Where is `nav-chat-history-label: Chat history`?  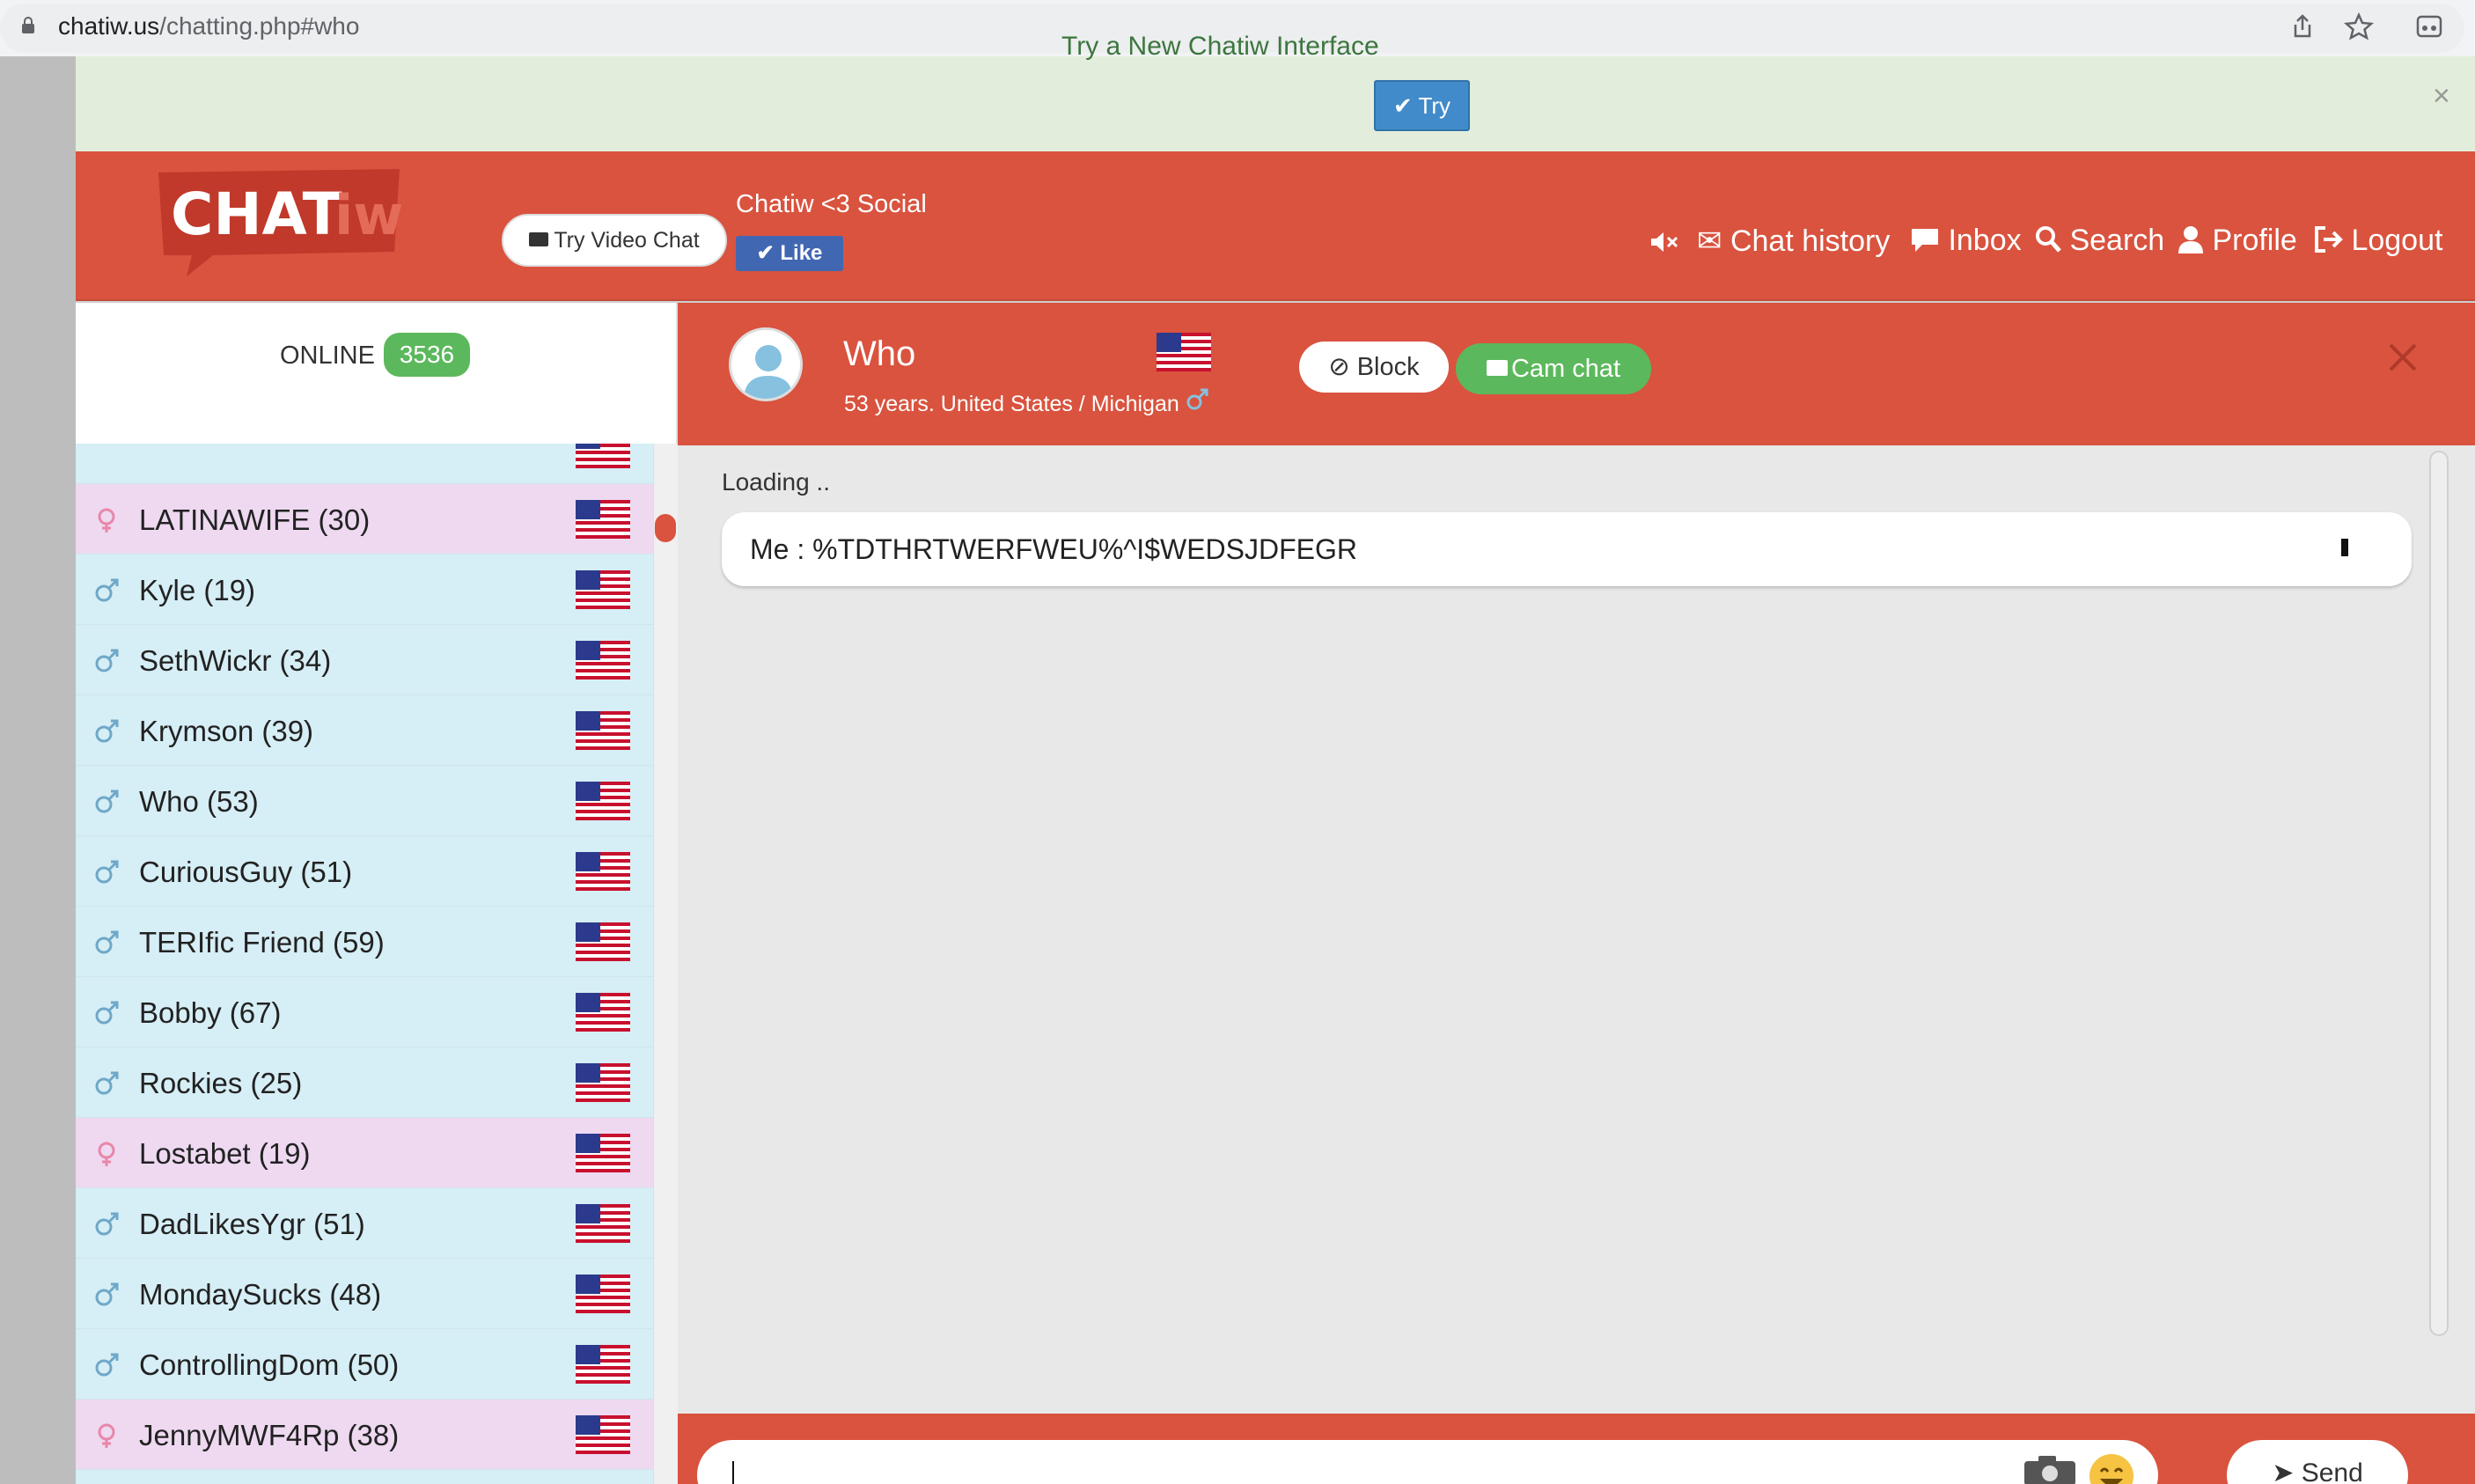 nav-chat-history-label: Chat history is located at coordinates (1810, 241).